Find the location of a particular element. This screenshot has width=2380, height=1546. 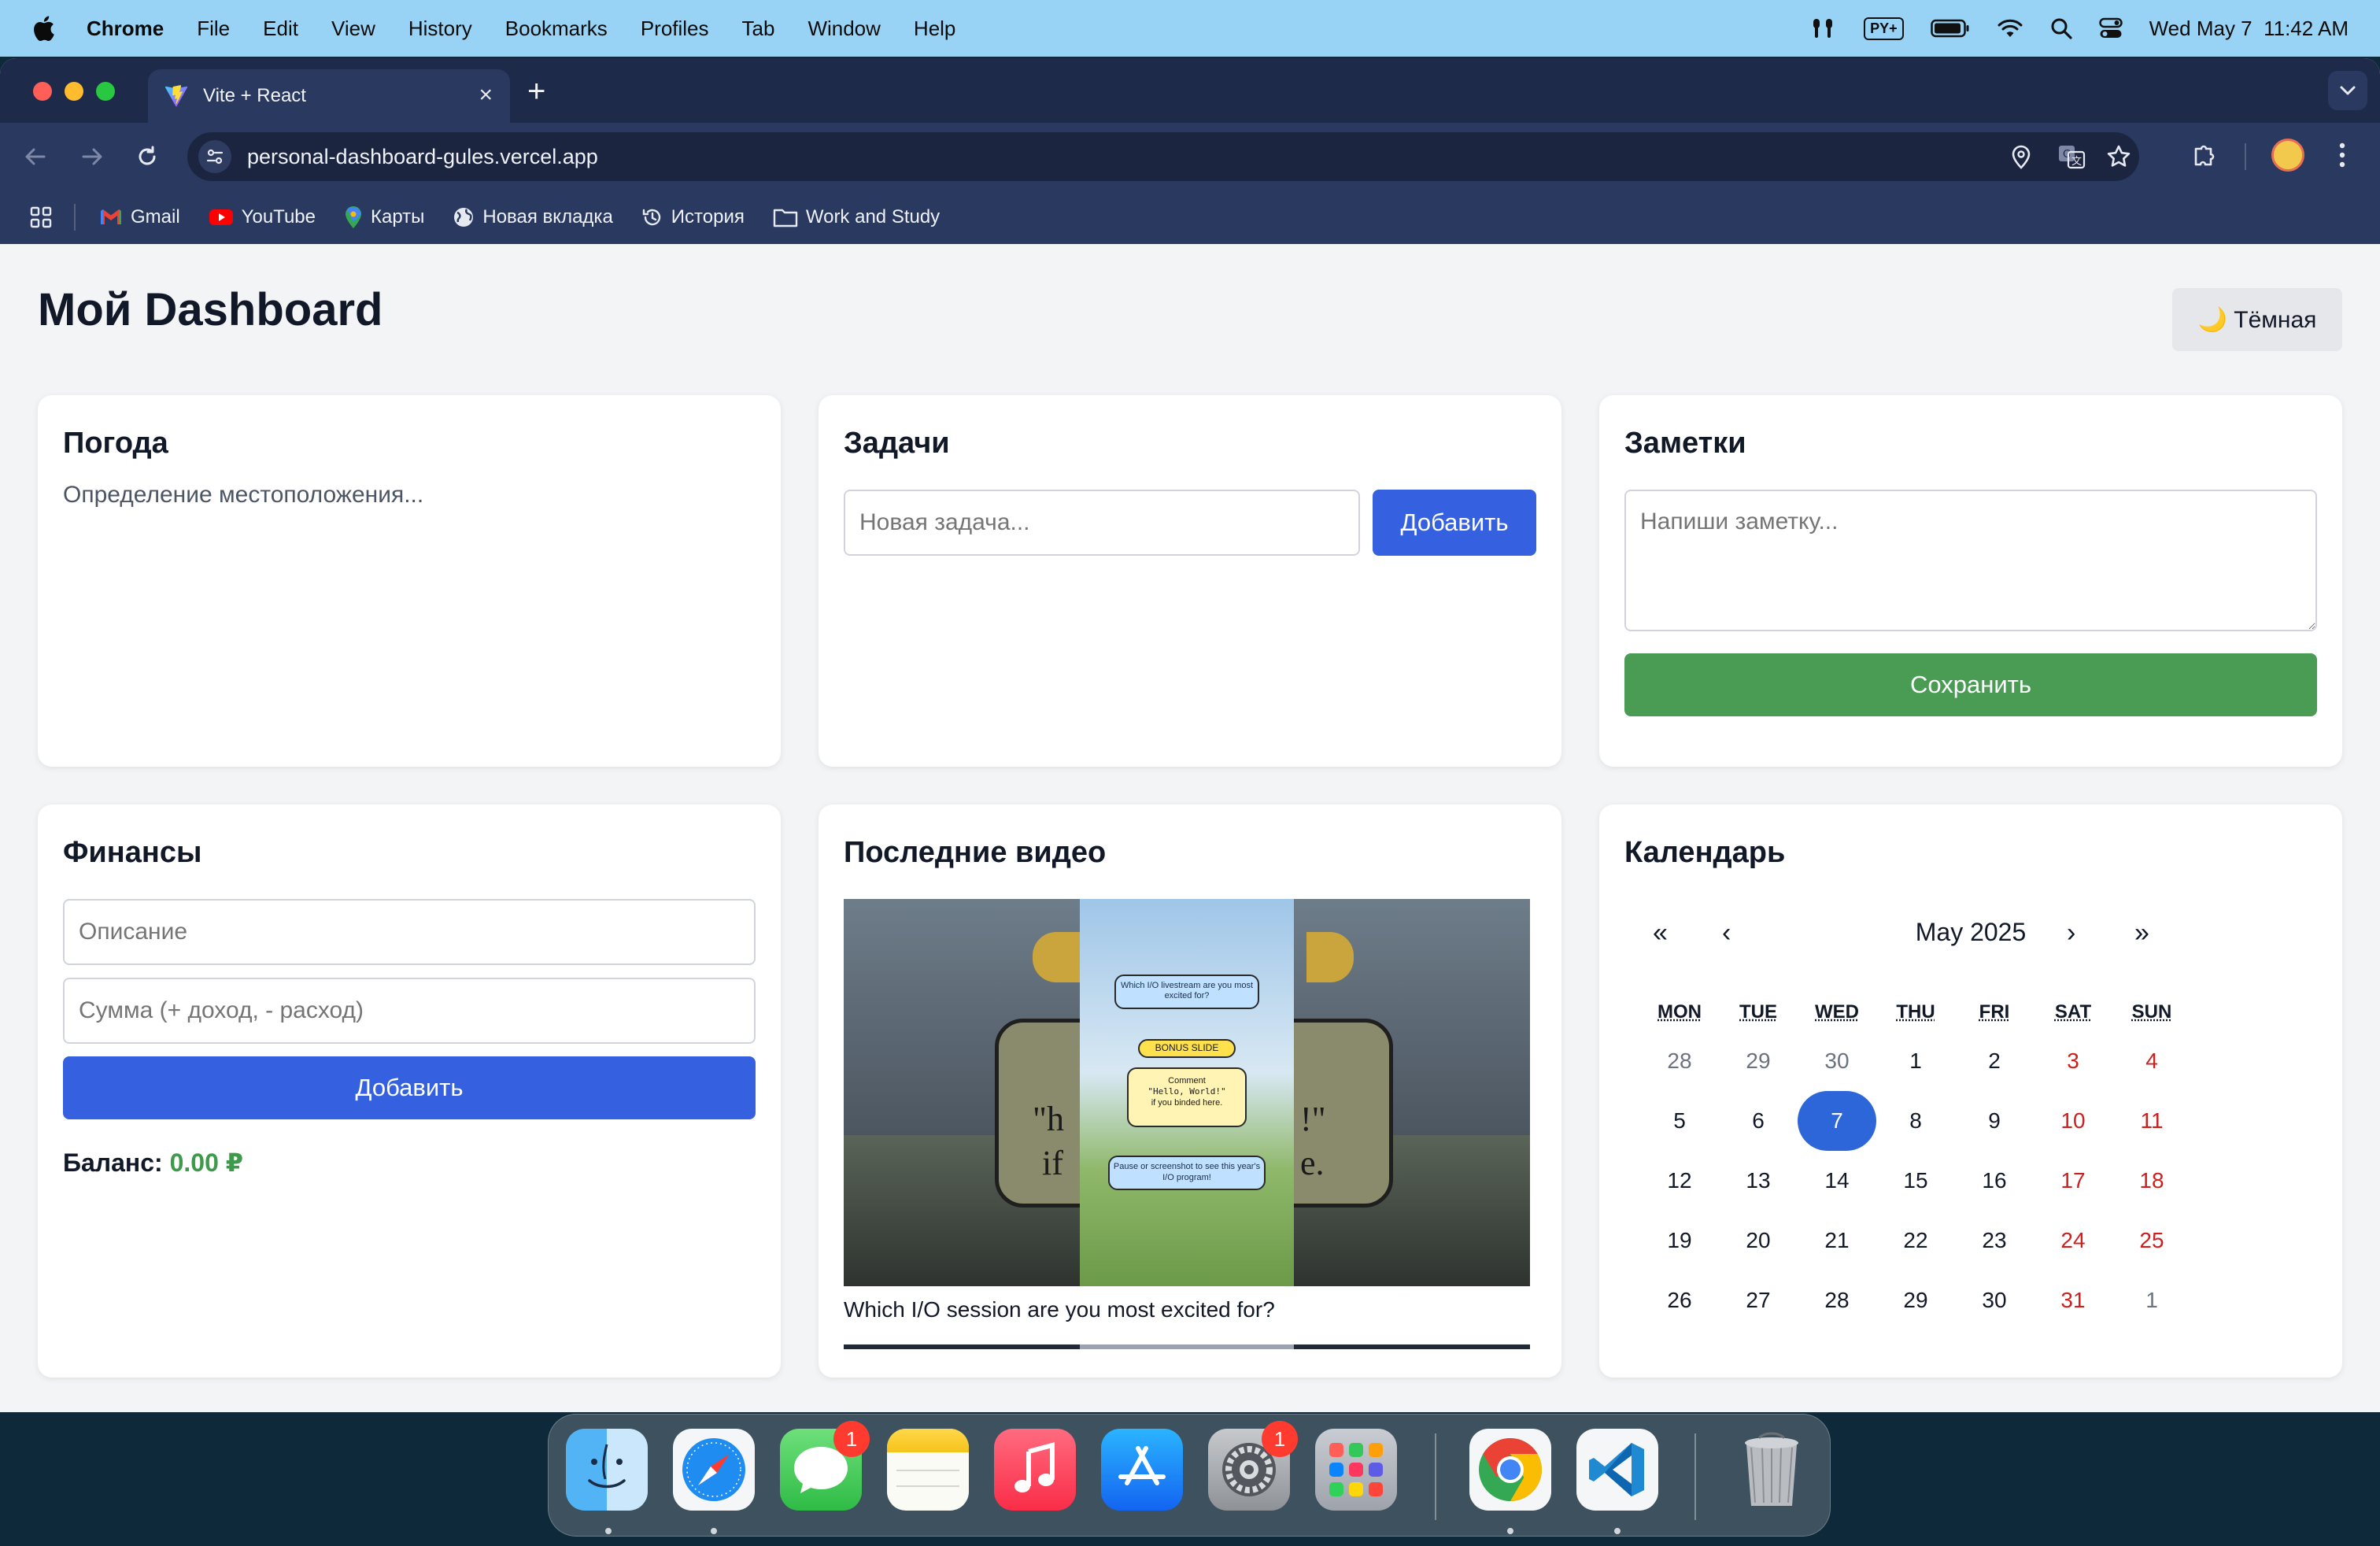

menu-tab: Tab is located at coordinates (758, 29).